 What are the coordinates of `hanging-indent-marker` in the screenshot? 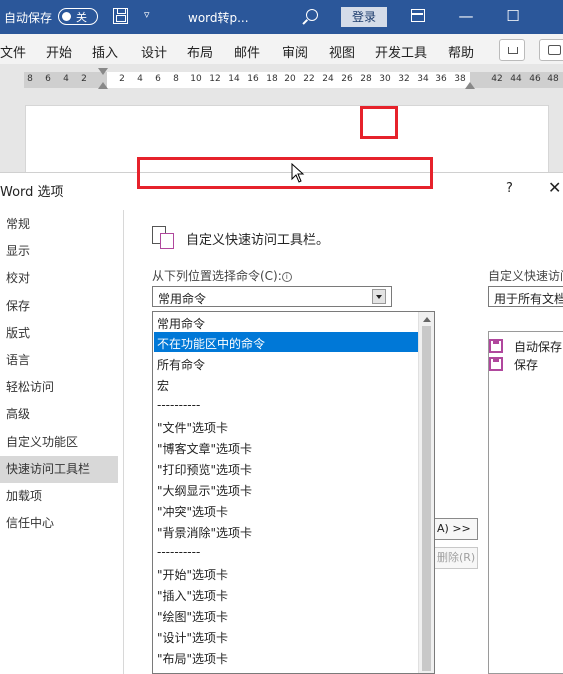 It's located at (103, 85).